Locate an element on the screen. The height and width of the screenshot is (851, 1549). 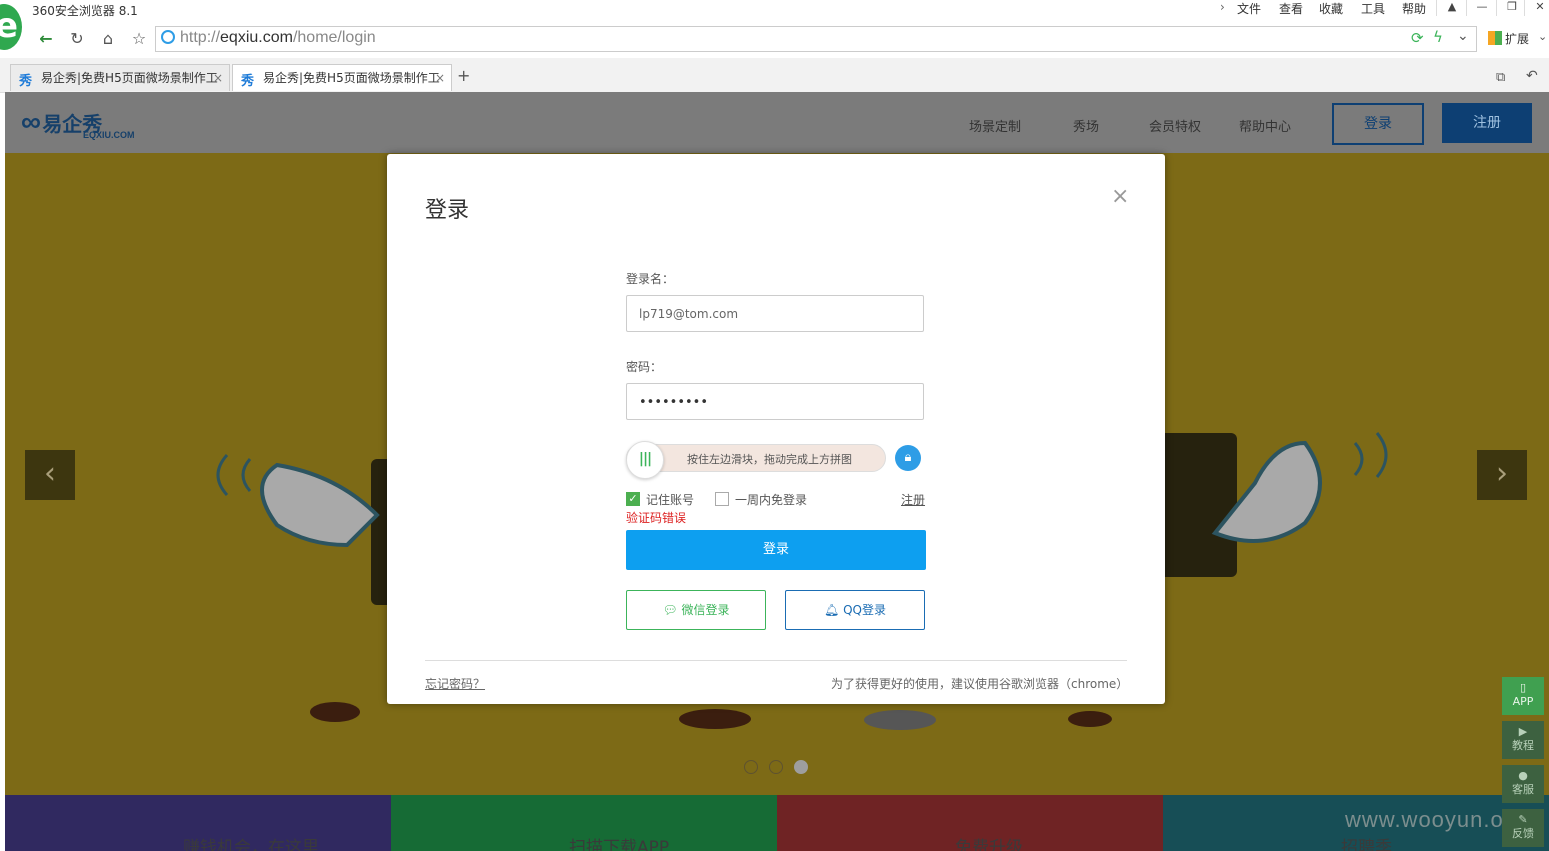
nav-membership: 会员特权 is located at coordinates (1175, 125).